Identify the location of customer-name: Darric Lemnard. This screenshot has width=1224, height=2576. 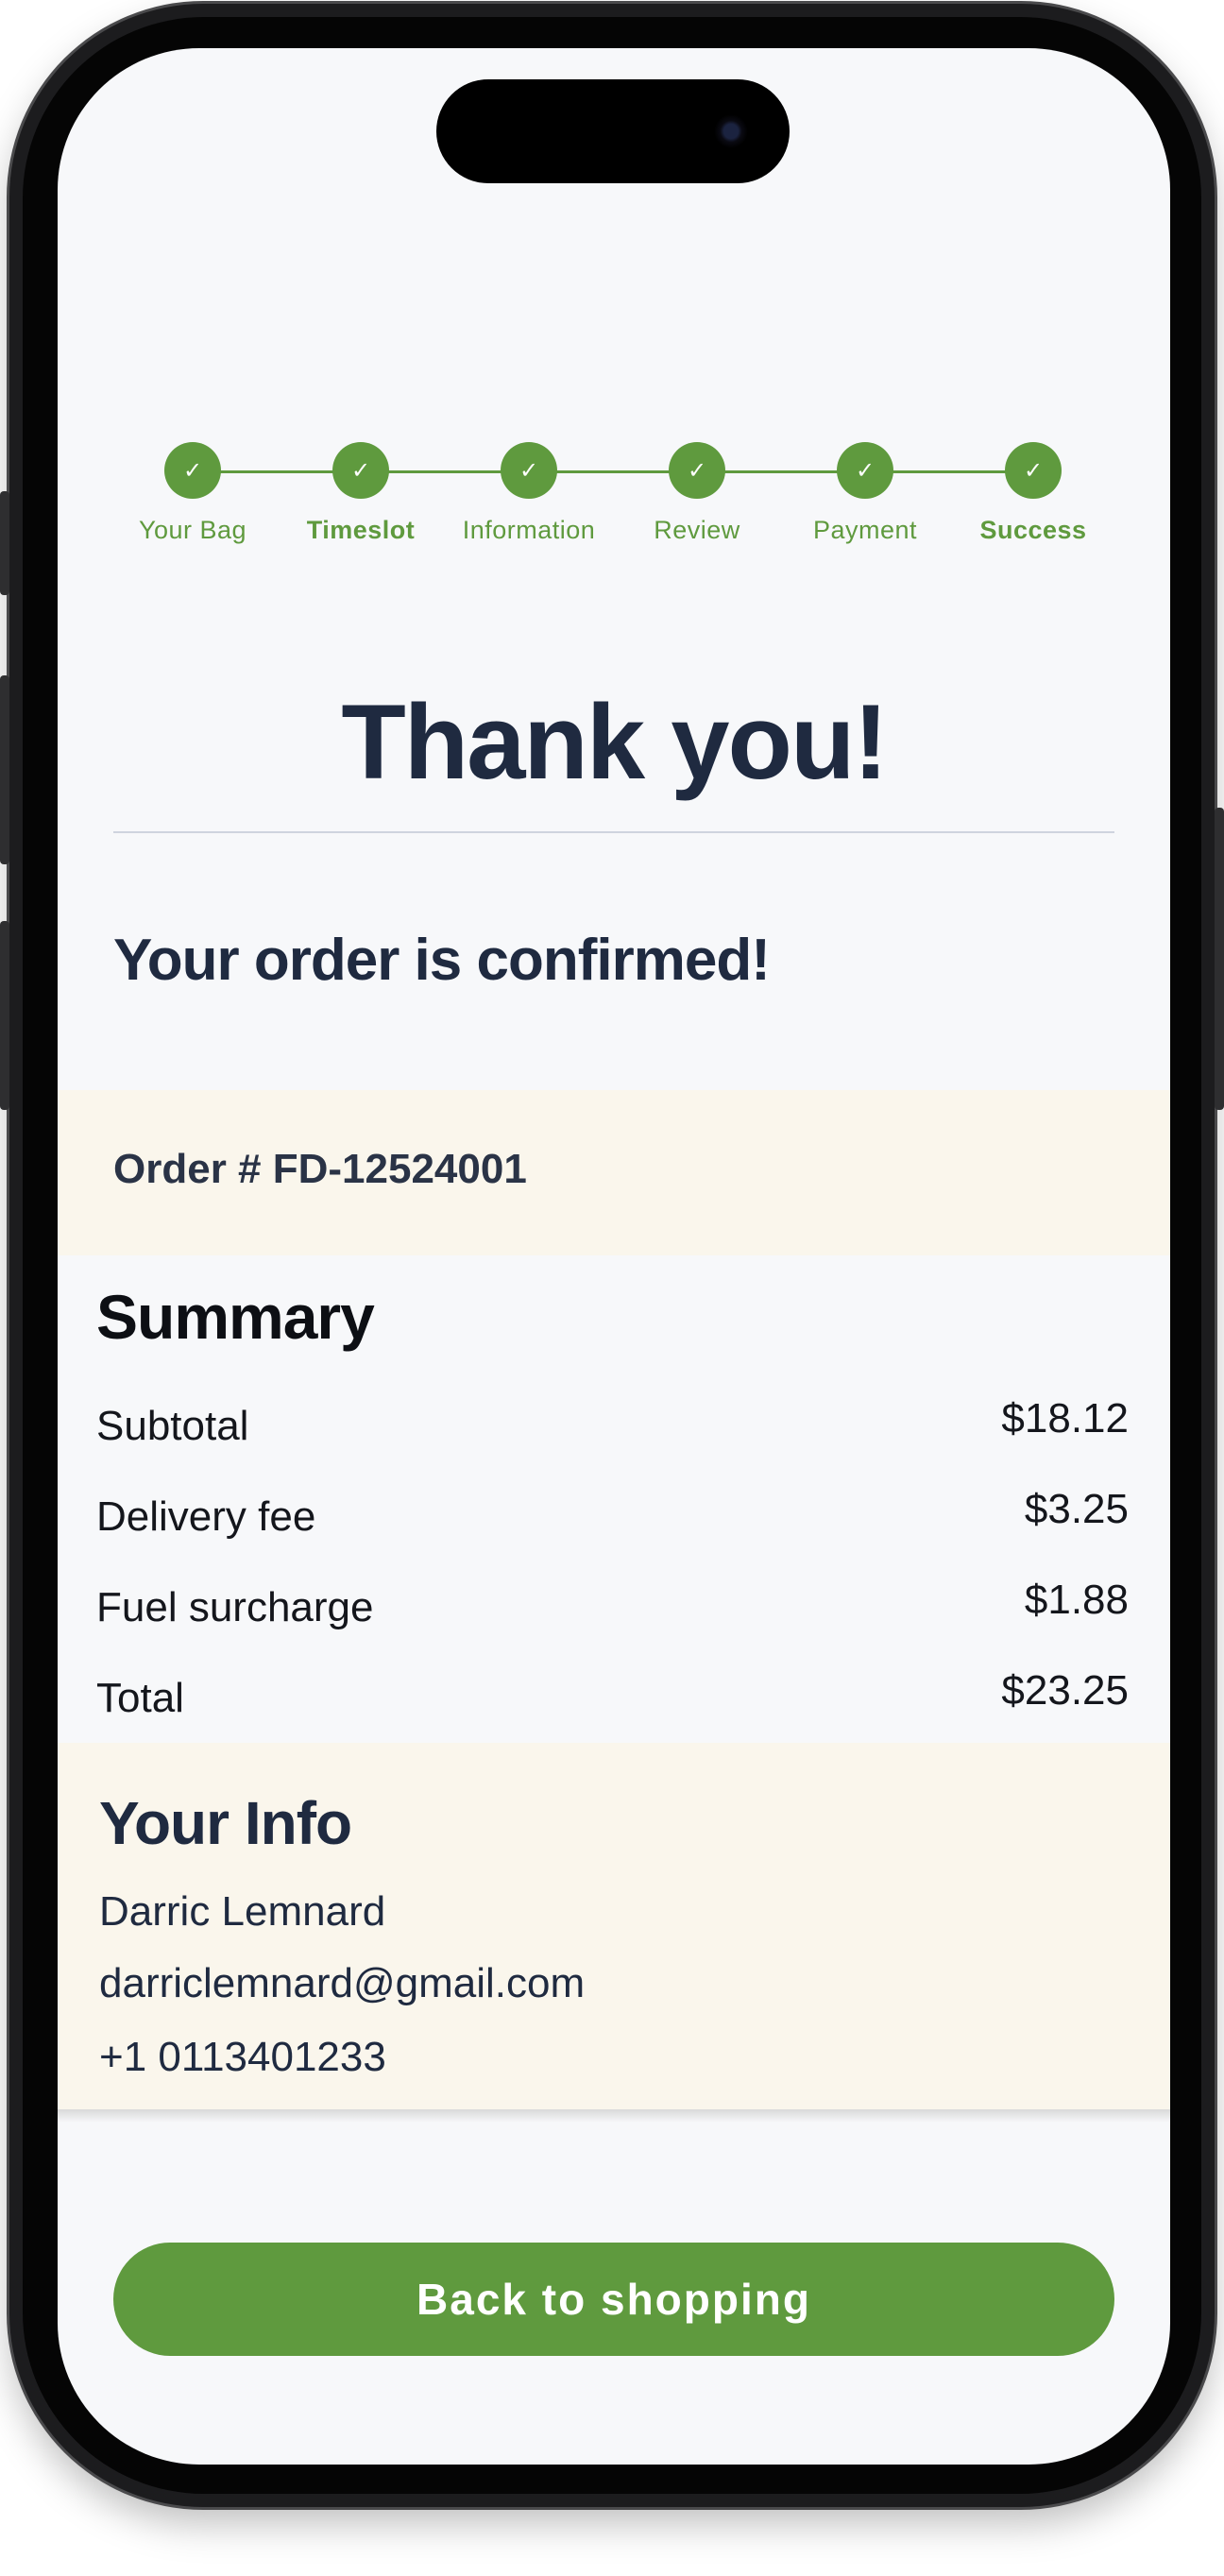
(242, 1912).